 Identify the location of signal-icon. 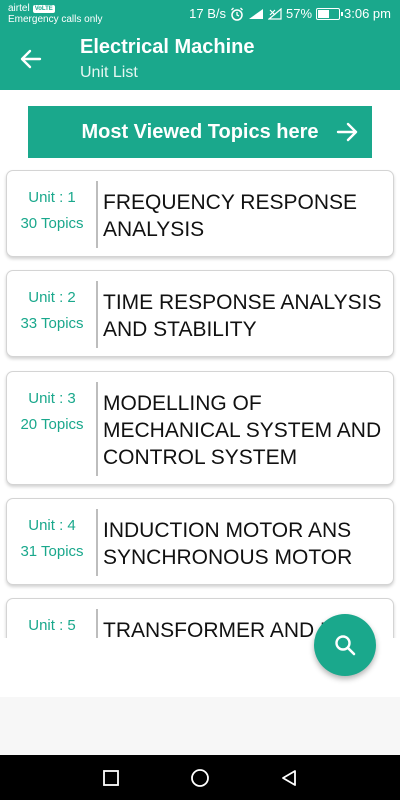
(256, 14).